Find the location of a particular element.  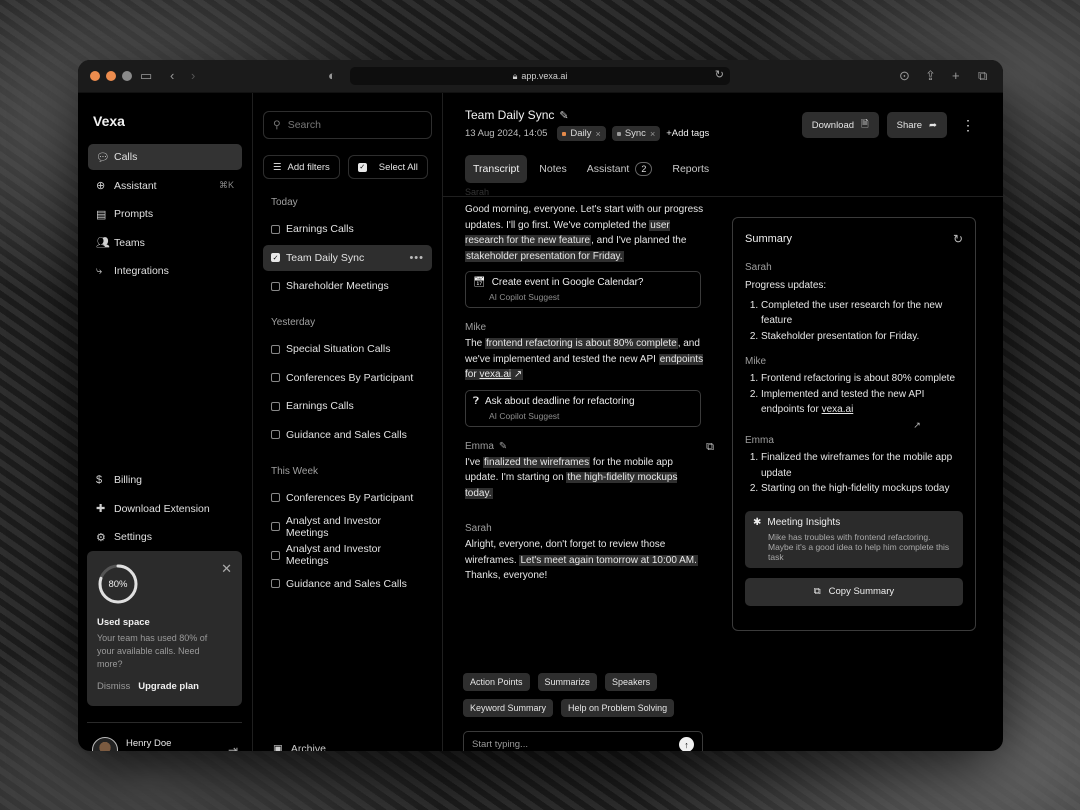

back-icon: ‹ is located at coordinates (172, 76).